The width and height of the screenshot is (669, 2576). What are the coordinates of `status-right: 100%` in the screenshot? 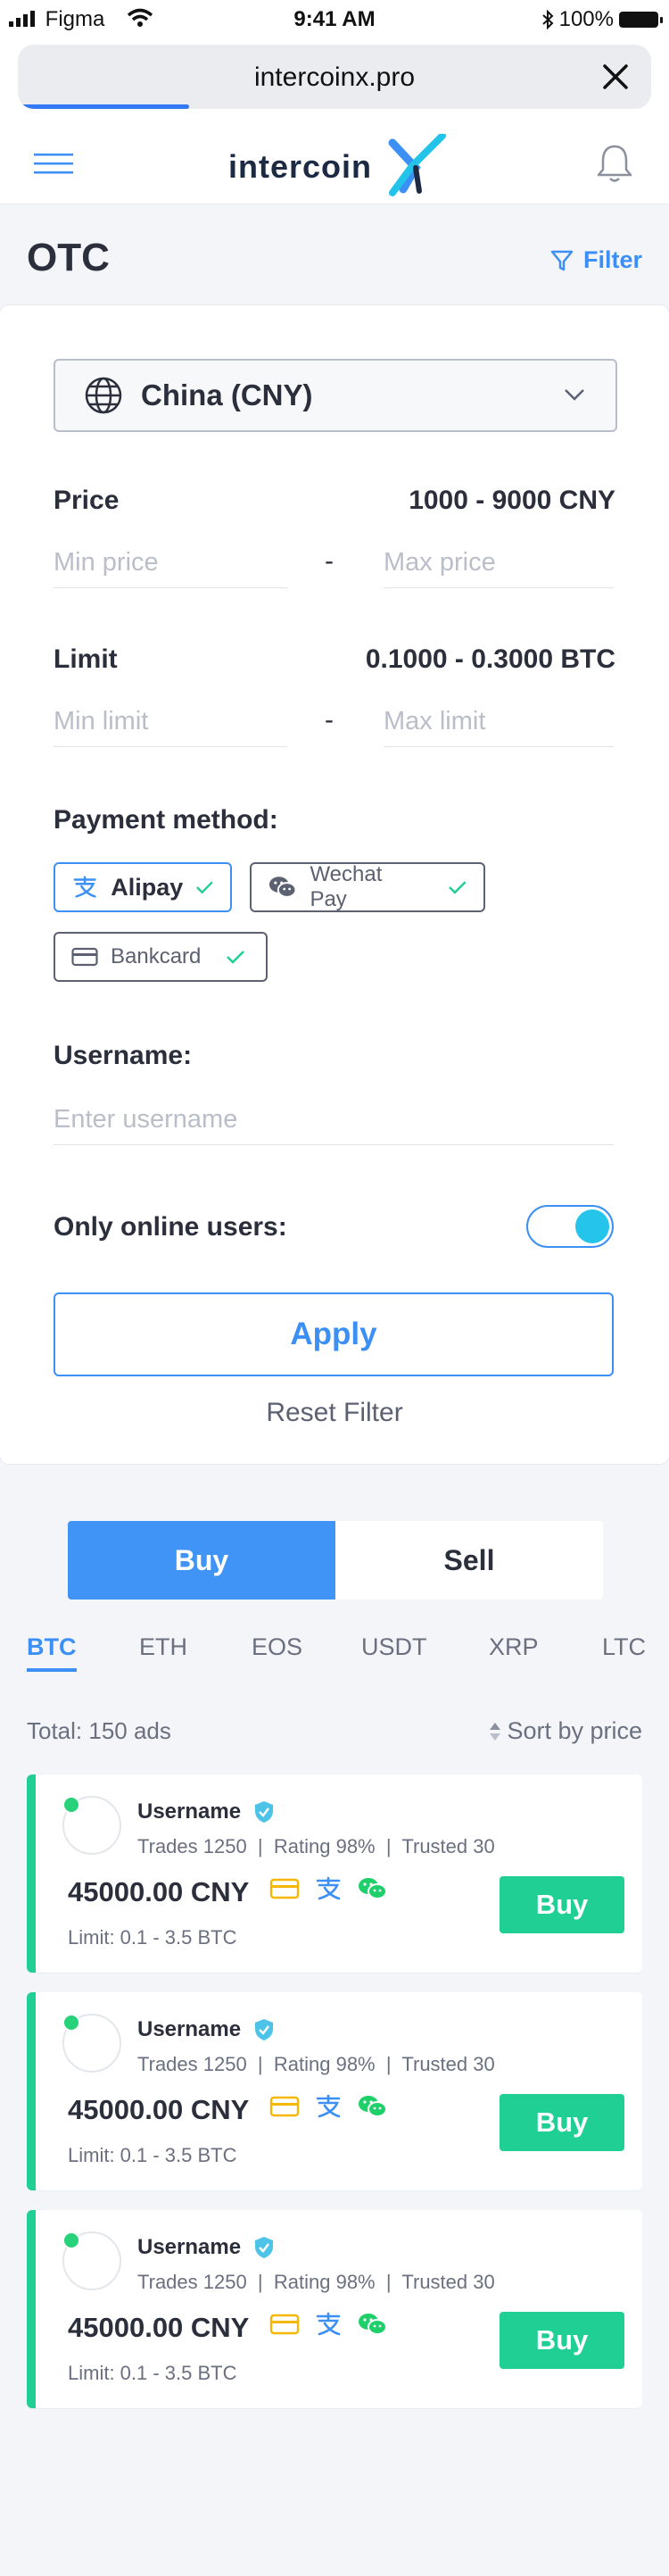 It's located at (602, 20).